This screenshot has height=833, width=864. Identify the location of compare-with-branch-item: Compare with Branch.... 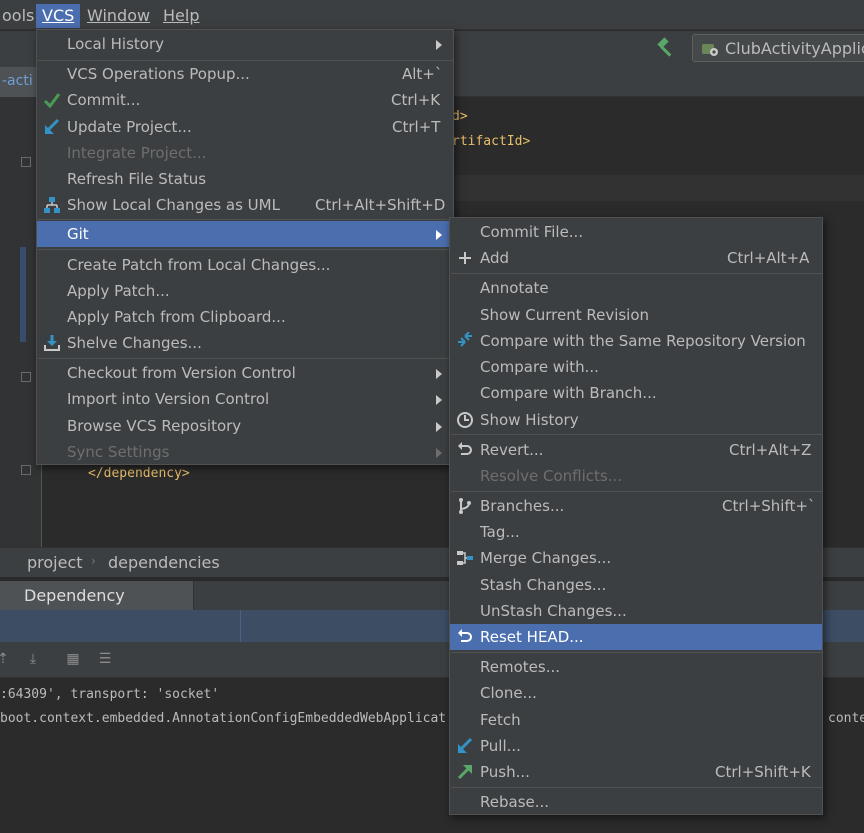
(636, 393).